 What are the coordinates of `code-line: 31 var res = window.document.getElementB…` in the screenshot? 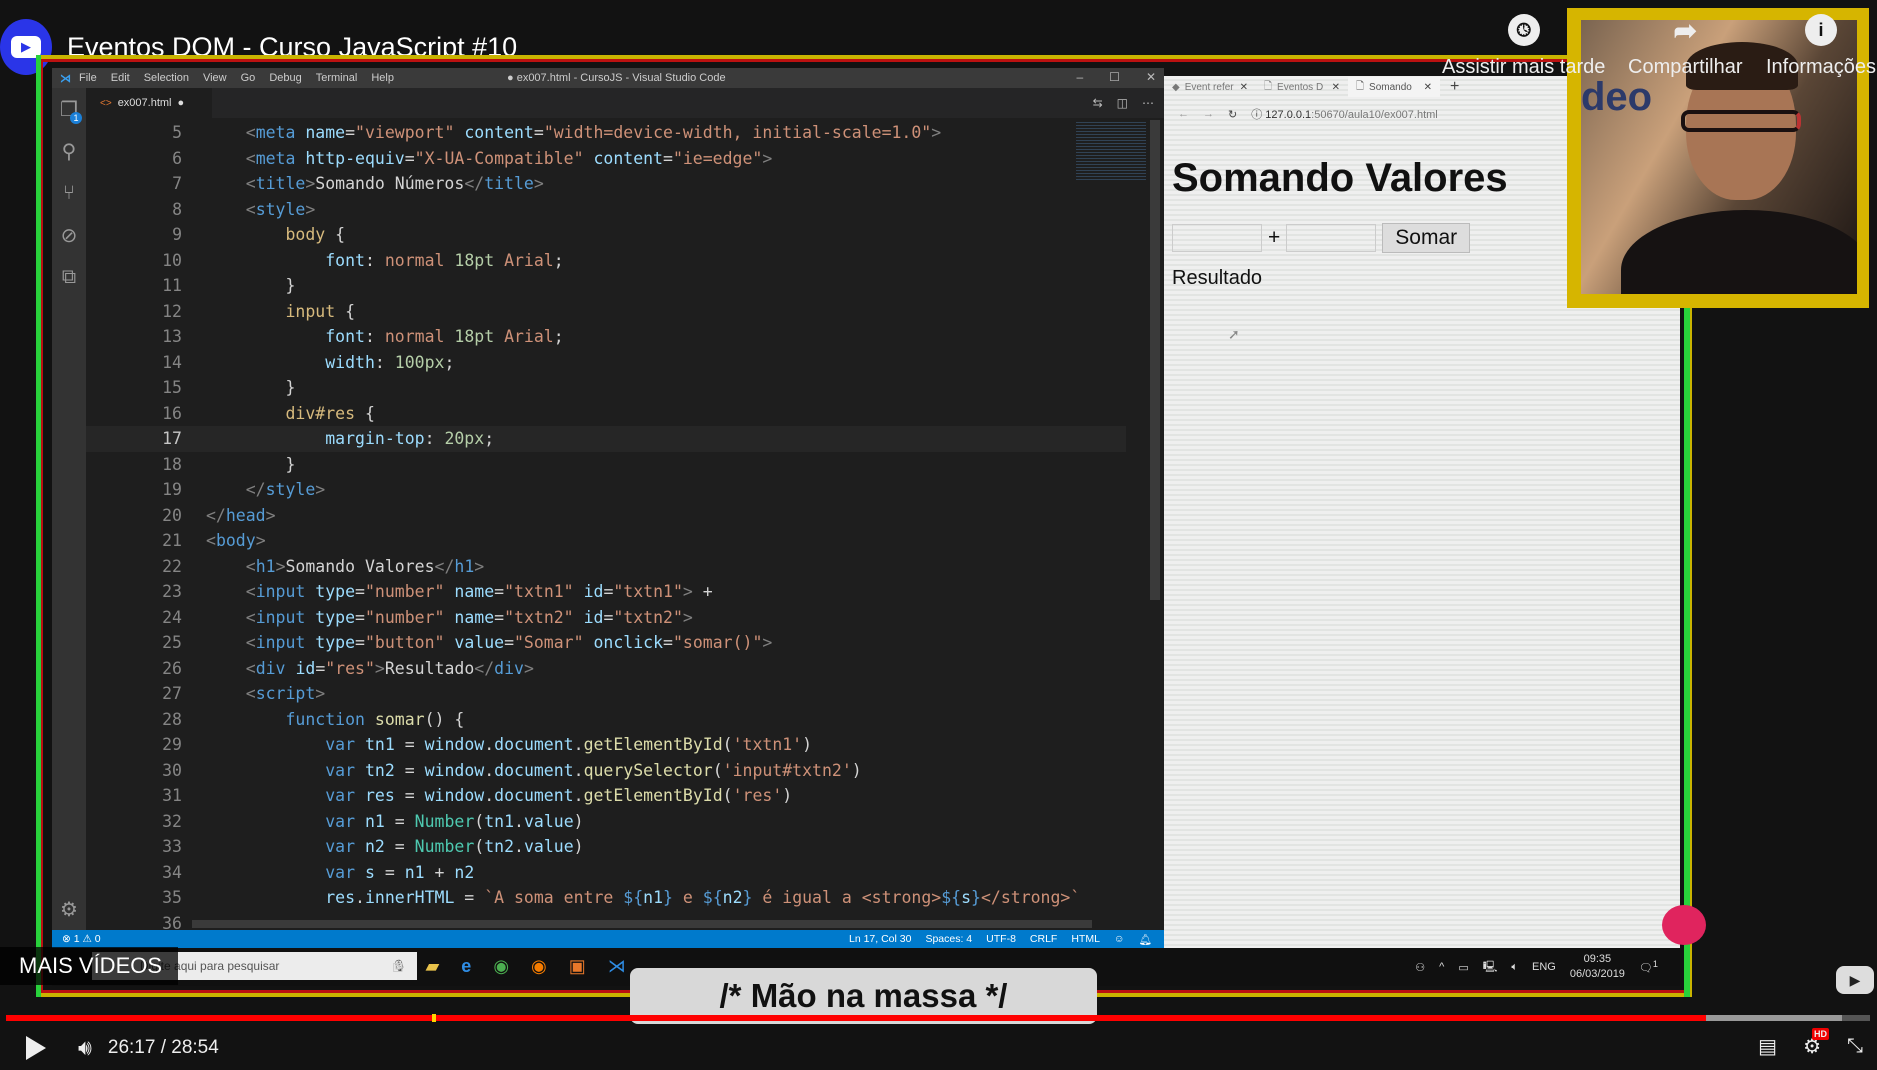 It's located at (606, 796).